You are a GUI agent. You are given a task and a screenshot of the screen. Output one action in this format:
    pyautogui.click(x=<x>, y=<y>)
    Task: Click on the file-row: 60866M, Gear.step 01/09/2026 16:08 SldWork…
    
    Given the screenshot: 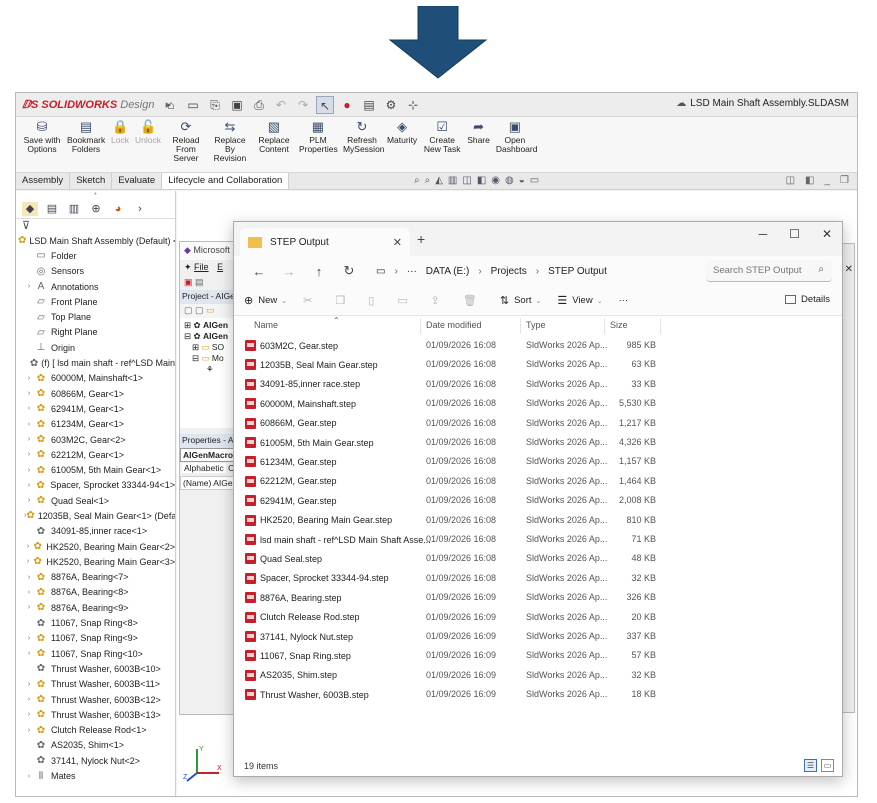 What is the action you would take?
    pyautogui.click(x=538, y=424)
    